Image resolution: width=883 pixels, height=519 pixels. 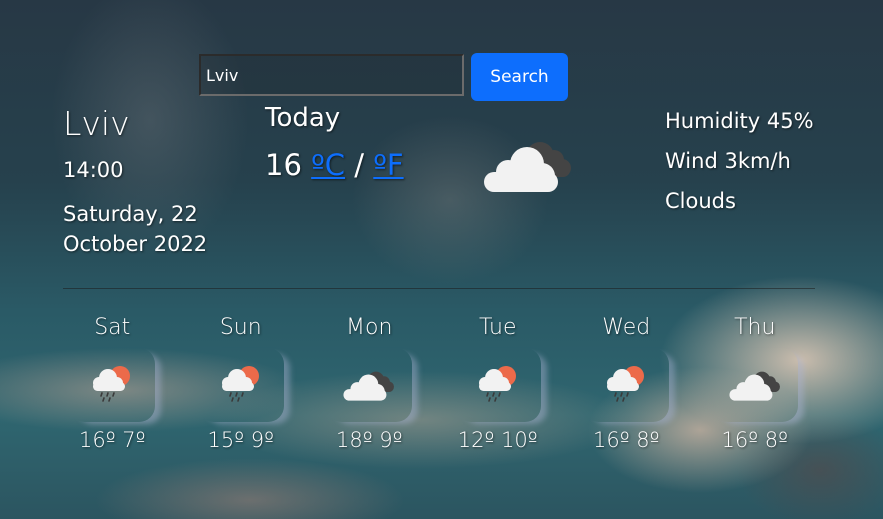 I want to click on divider, so click(x=439, y=288).